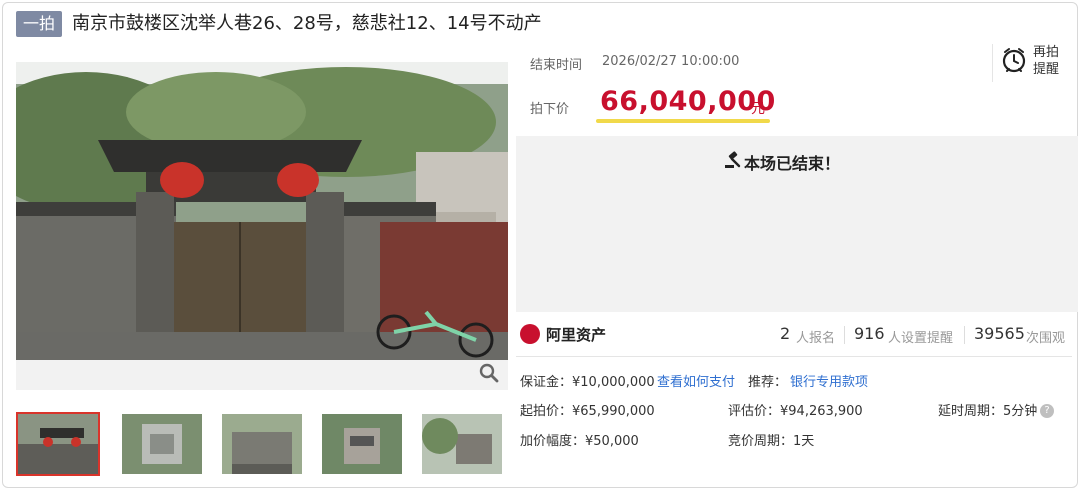  I want to click on thumbnail-4-image, so click(362, 444).